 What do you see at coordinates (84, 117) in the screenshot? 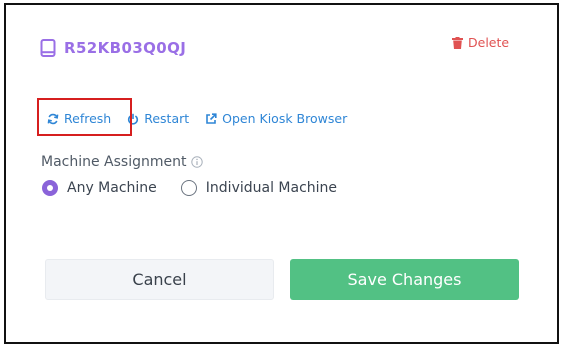
I see `refresh-highlight-box` at bounding box center [84, 117].